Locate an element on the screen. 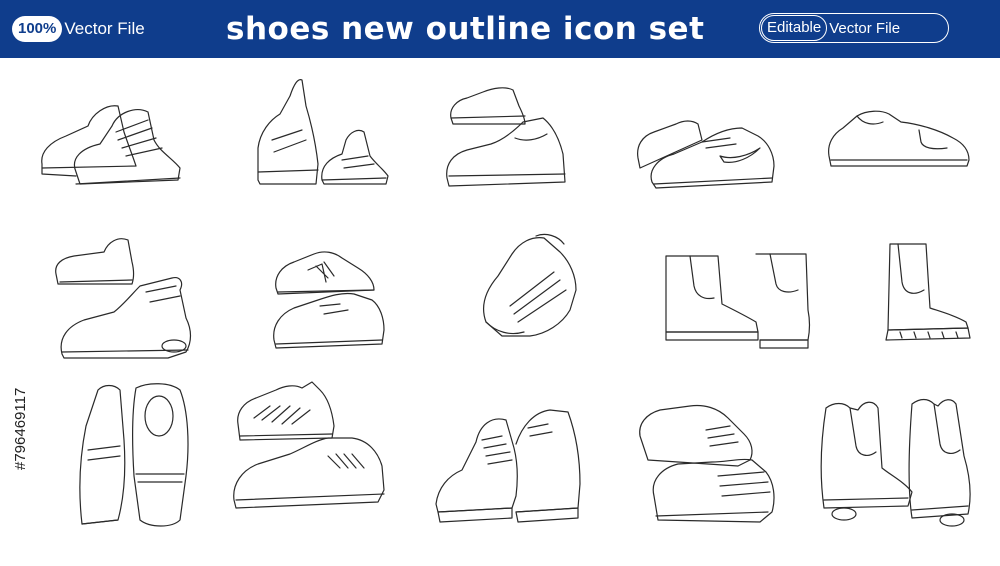  velcro-running-shoes-icon is located at coordinates (323, 132).